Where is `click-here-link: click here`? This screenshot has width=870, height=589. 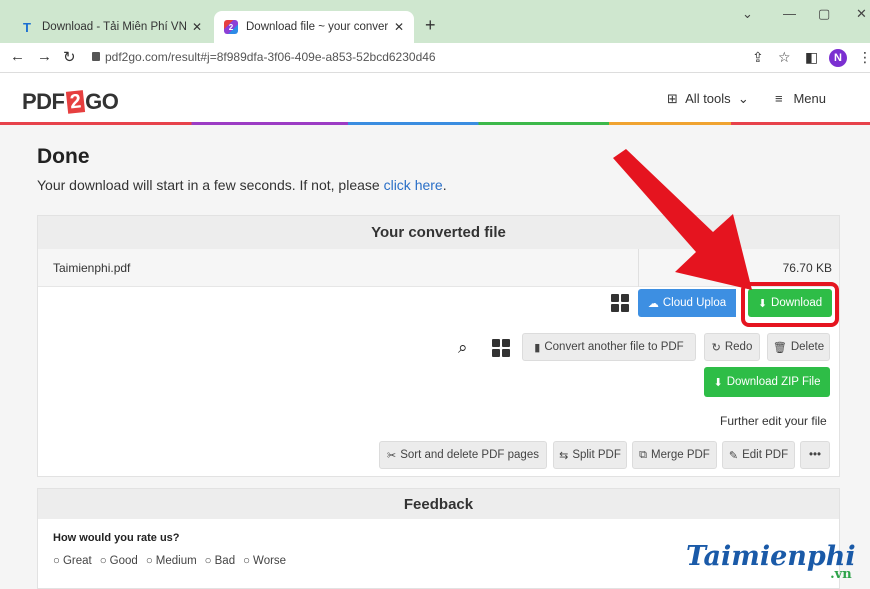
click-here-link: click here is located at coordinates (413, 185).